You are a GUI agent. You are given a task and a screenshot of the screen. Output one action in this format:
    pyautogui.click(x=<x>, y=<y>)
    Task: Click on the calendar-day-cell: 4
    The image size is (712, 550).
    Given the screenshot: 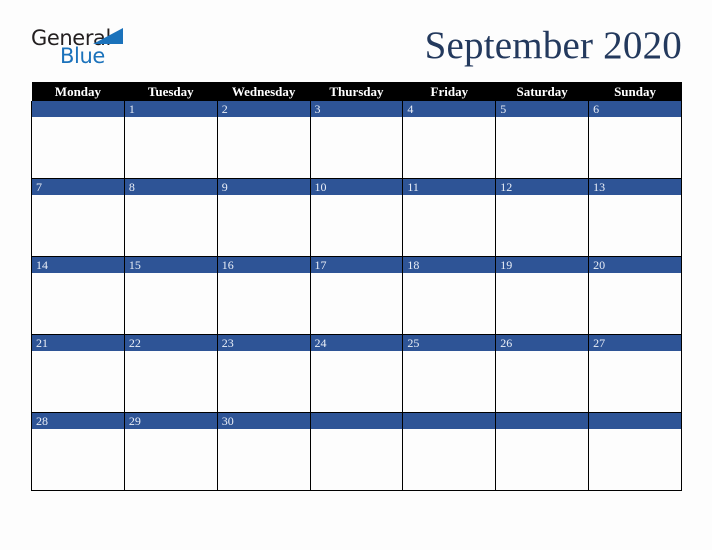 What is the action you would take?
    pyautogui.click(x=449, y=140)
    